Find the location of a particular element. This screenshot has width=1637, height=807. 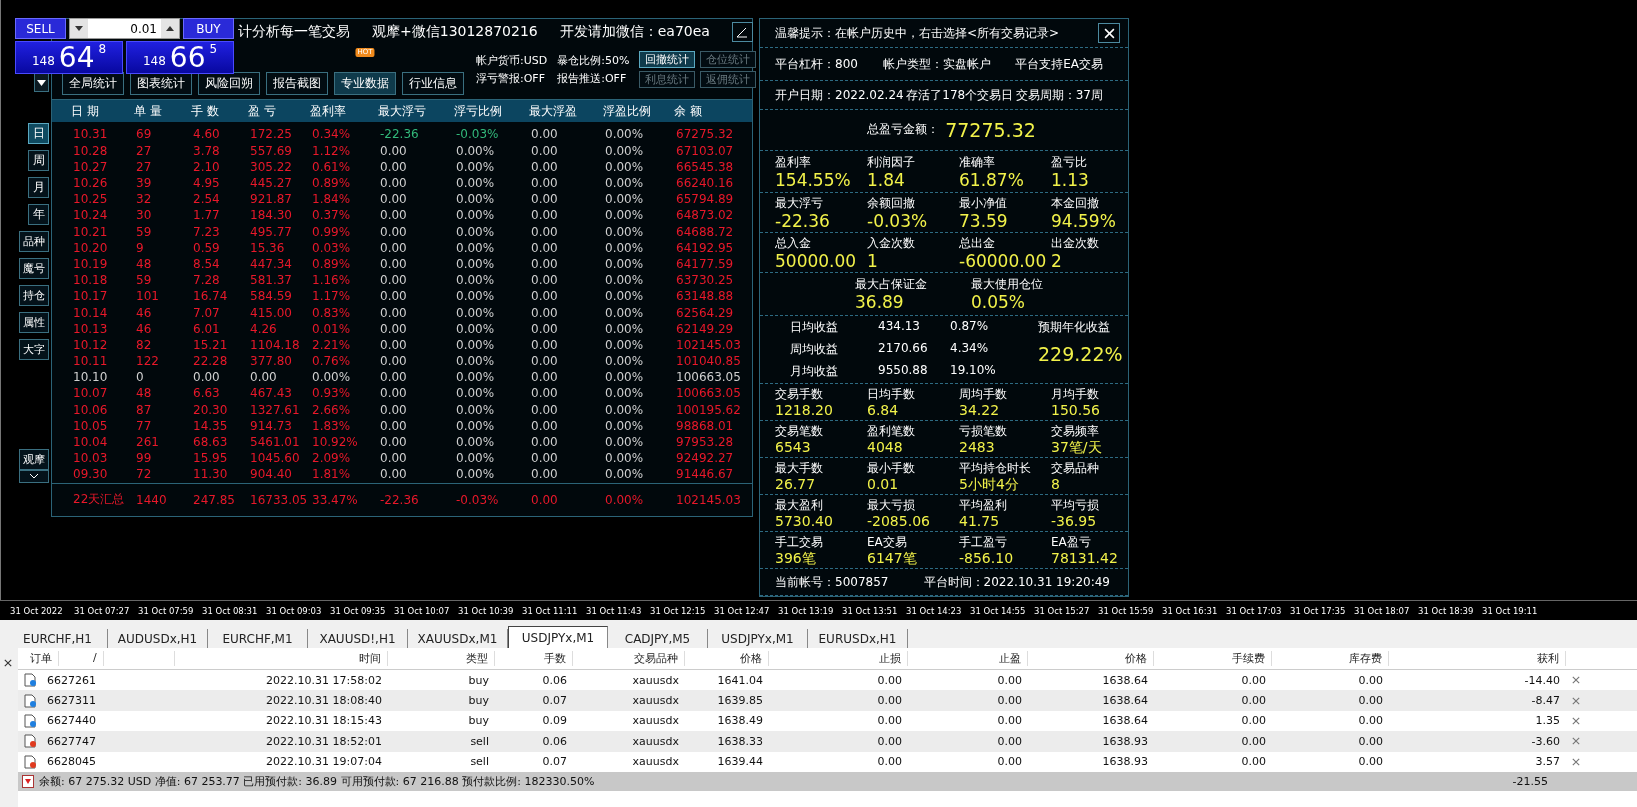

filter-button: 魔号 is located at coordinates (34, 268).